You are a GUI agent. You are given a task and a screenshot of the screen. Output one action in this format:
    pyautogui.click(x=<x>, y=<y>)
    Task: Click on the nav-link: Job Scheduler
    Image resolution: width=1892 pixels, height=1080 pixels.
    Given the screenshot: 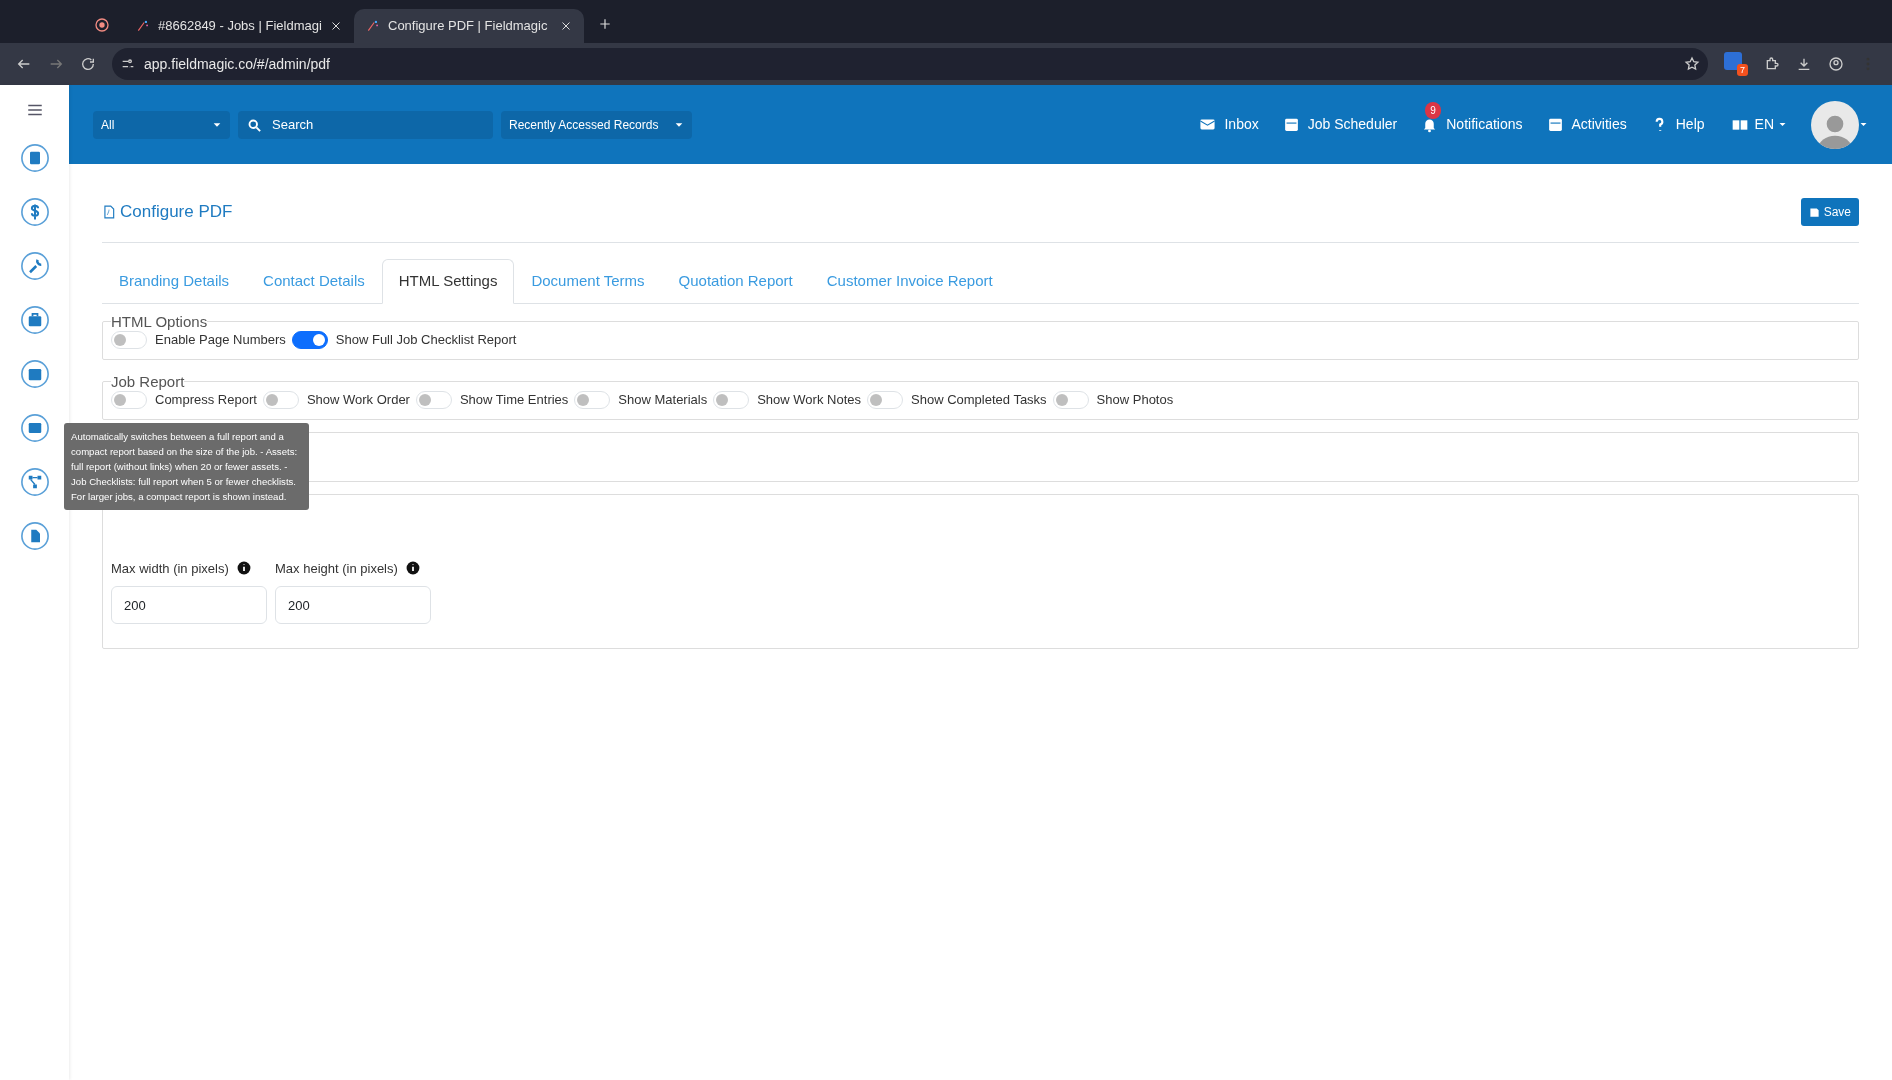 What is the action you would take?
    pyautogui.click(x=1340, y=118)
    